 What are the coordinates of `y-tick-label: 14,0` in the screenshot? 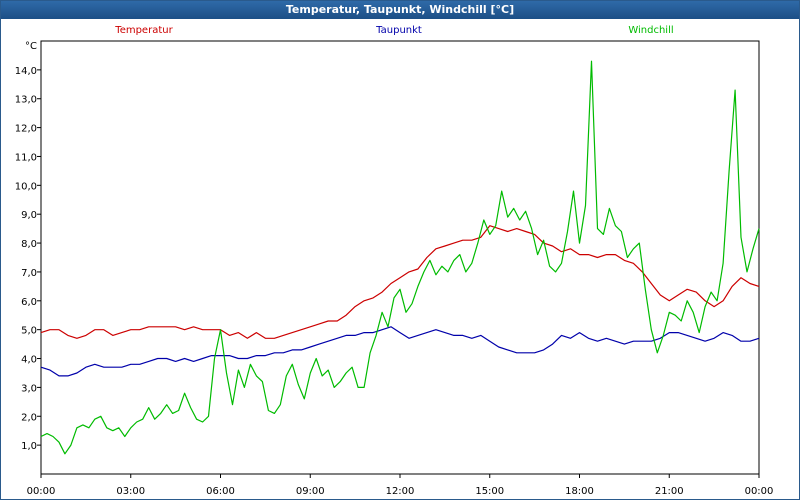 It's located at (26, 71).